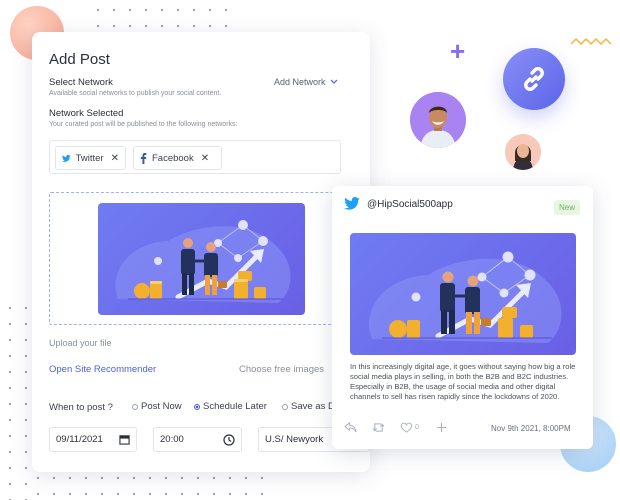 The height and width of the screenshot is (500, 620). I want to click on add-network-dropdown: Add Network, so click(306, 82).